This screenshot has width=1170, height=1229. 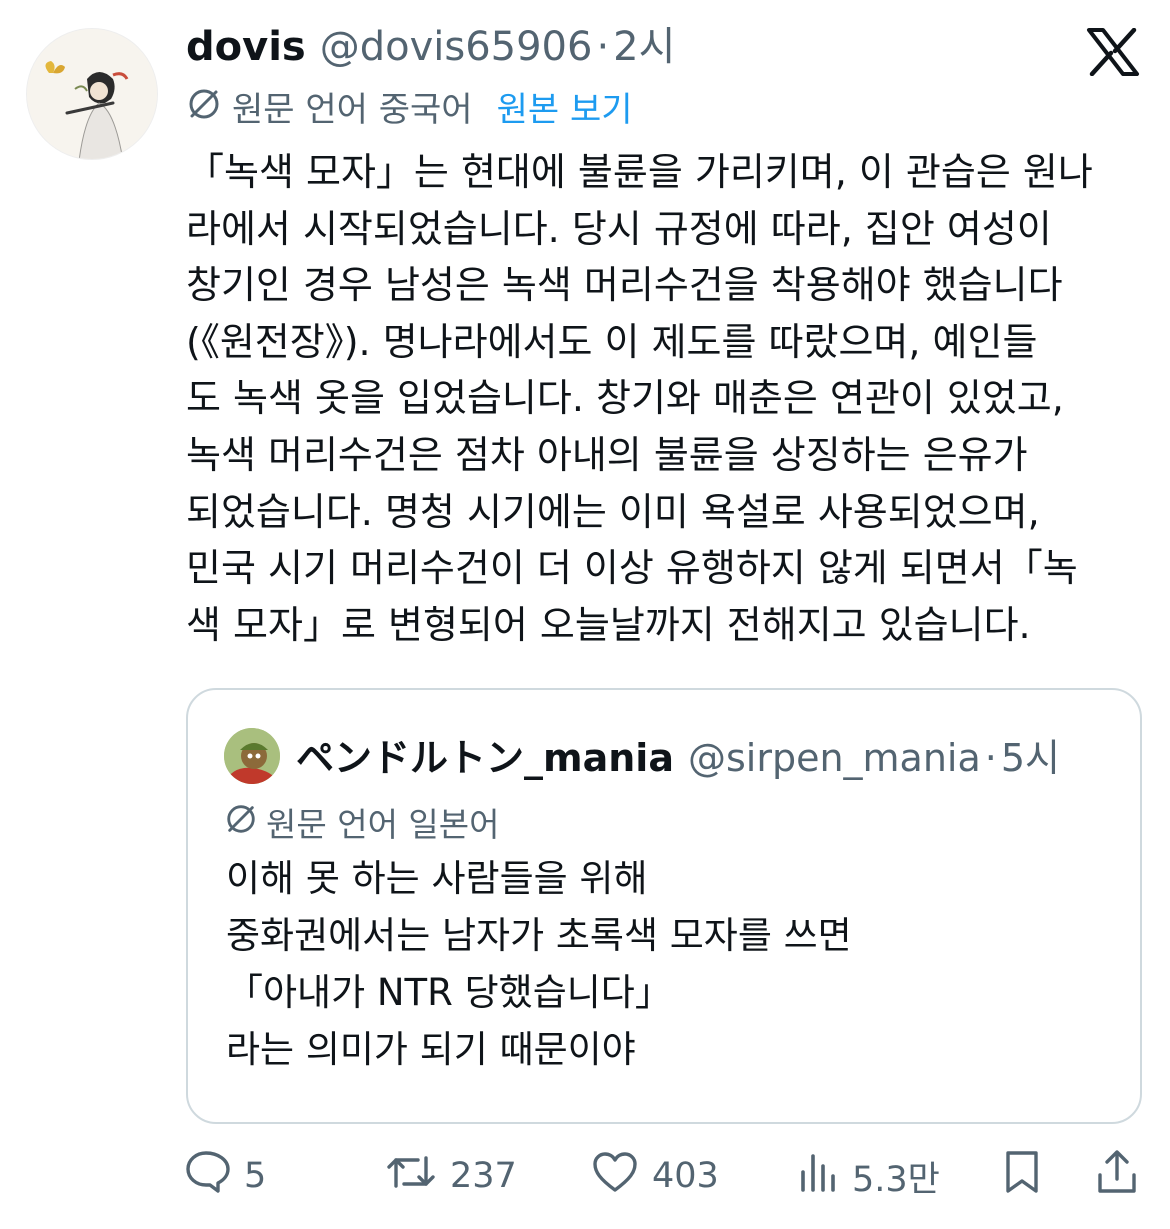 I want to click on quoted-tweet-timestamp: 5시, so click(x=1030, y=758).